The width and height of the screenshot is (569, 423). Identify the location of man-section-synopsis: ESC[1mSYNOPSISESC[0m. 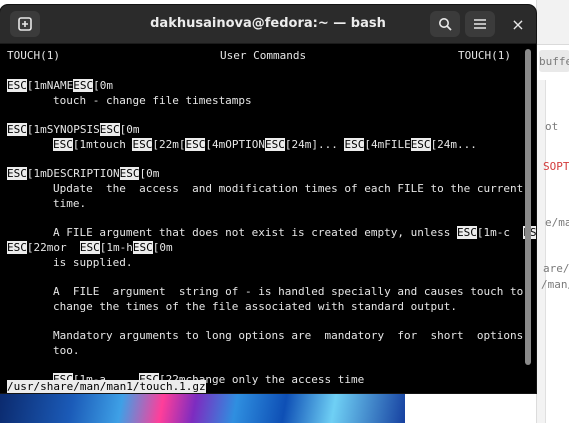
(73, 130).